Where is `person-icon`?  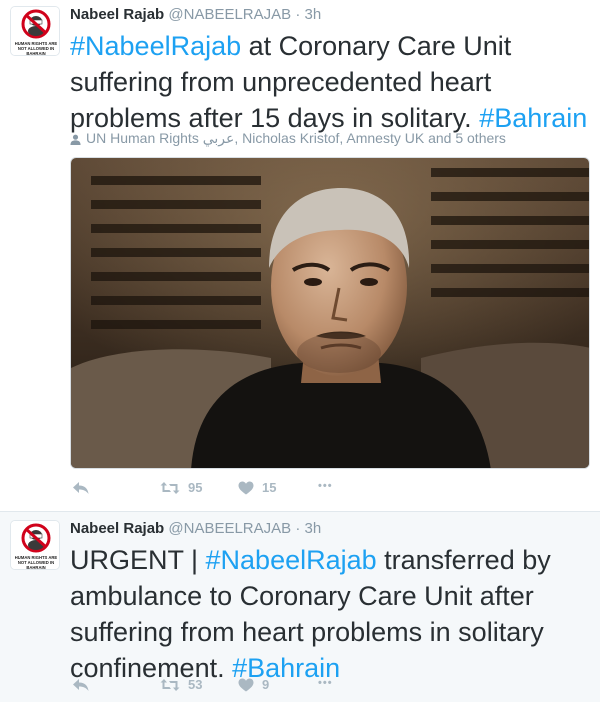 person-icon is located at coordinates (75, 139).